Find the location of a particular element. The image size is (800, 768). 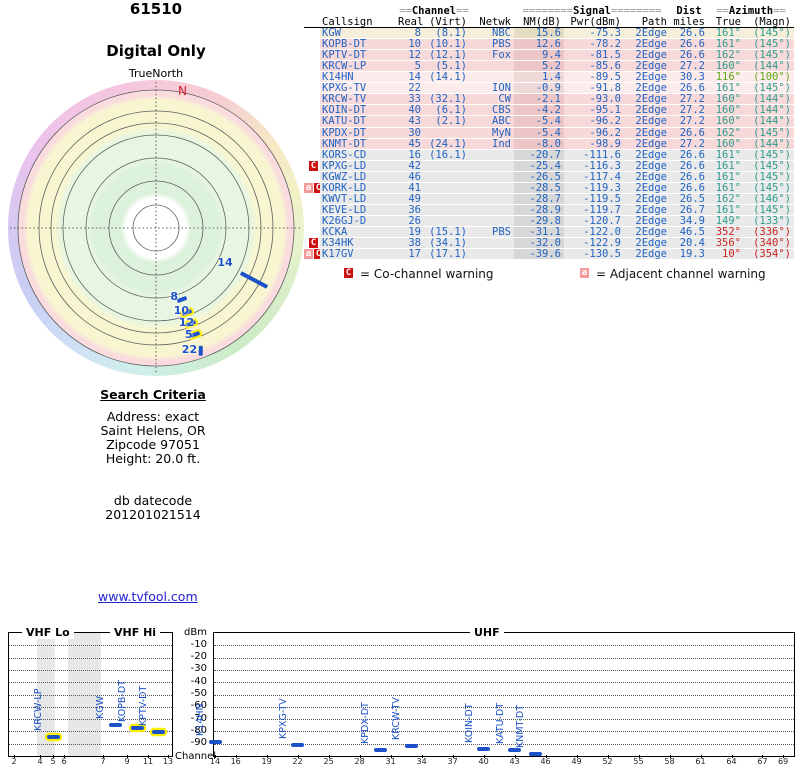

cell-nm: -20.7 is located at coordinates (539, 155).